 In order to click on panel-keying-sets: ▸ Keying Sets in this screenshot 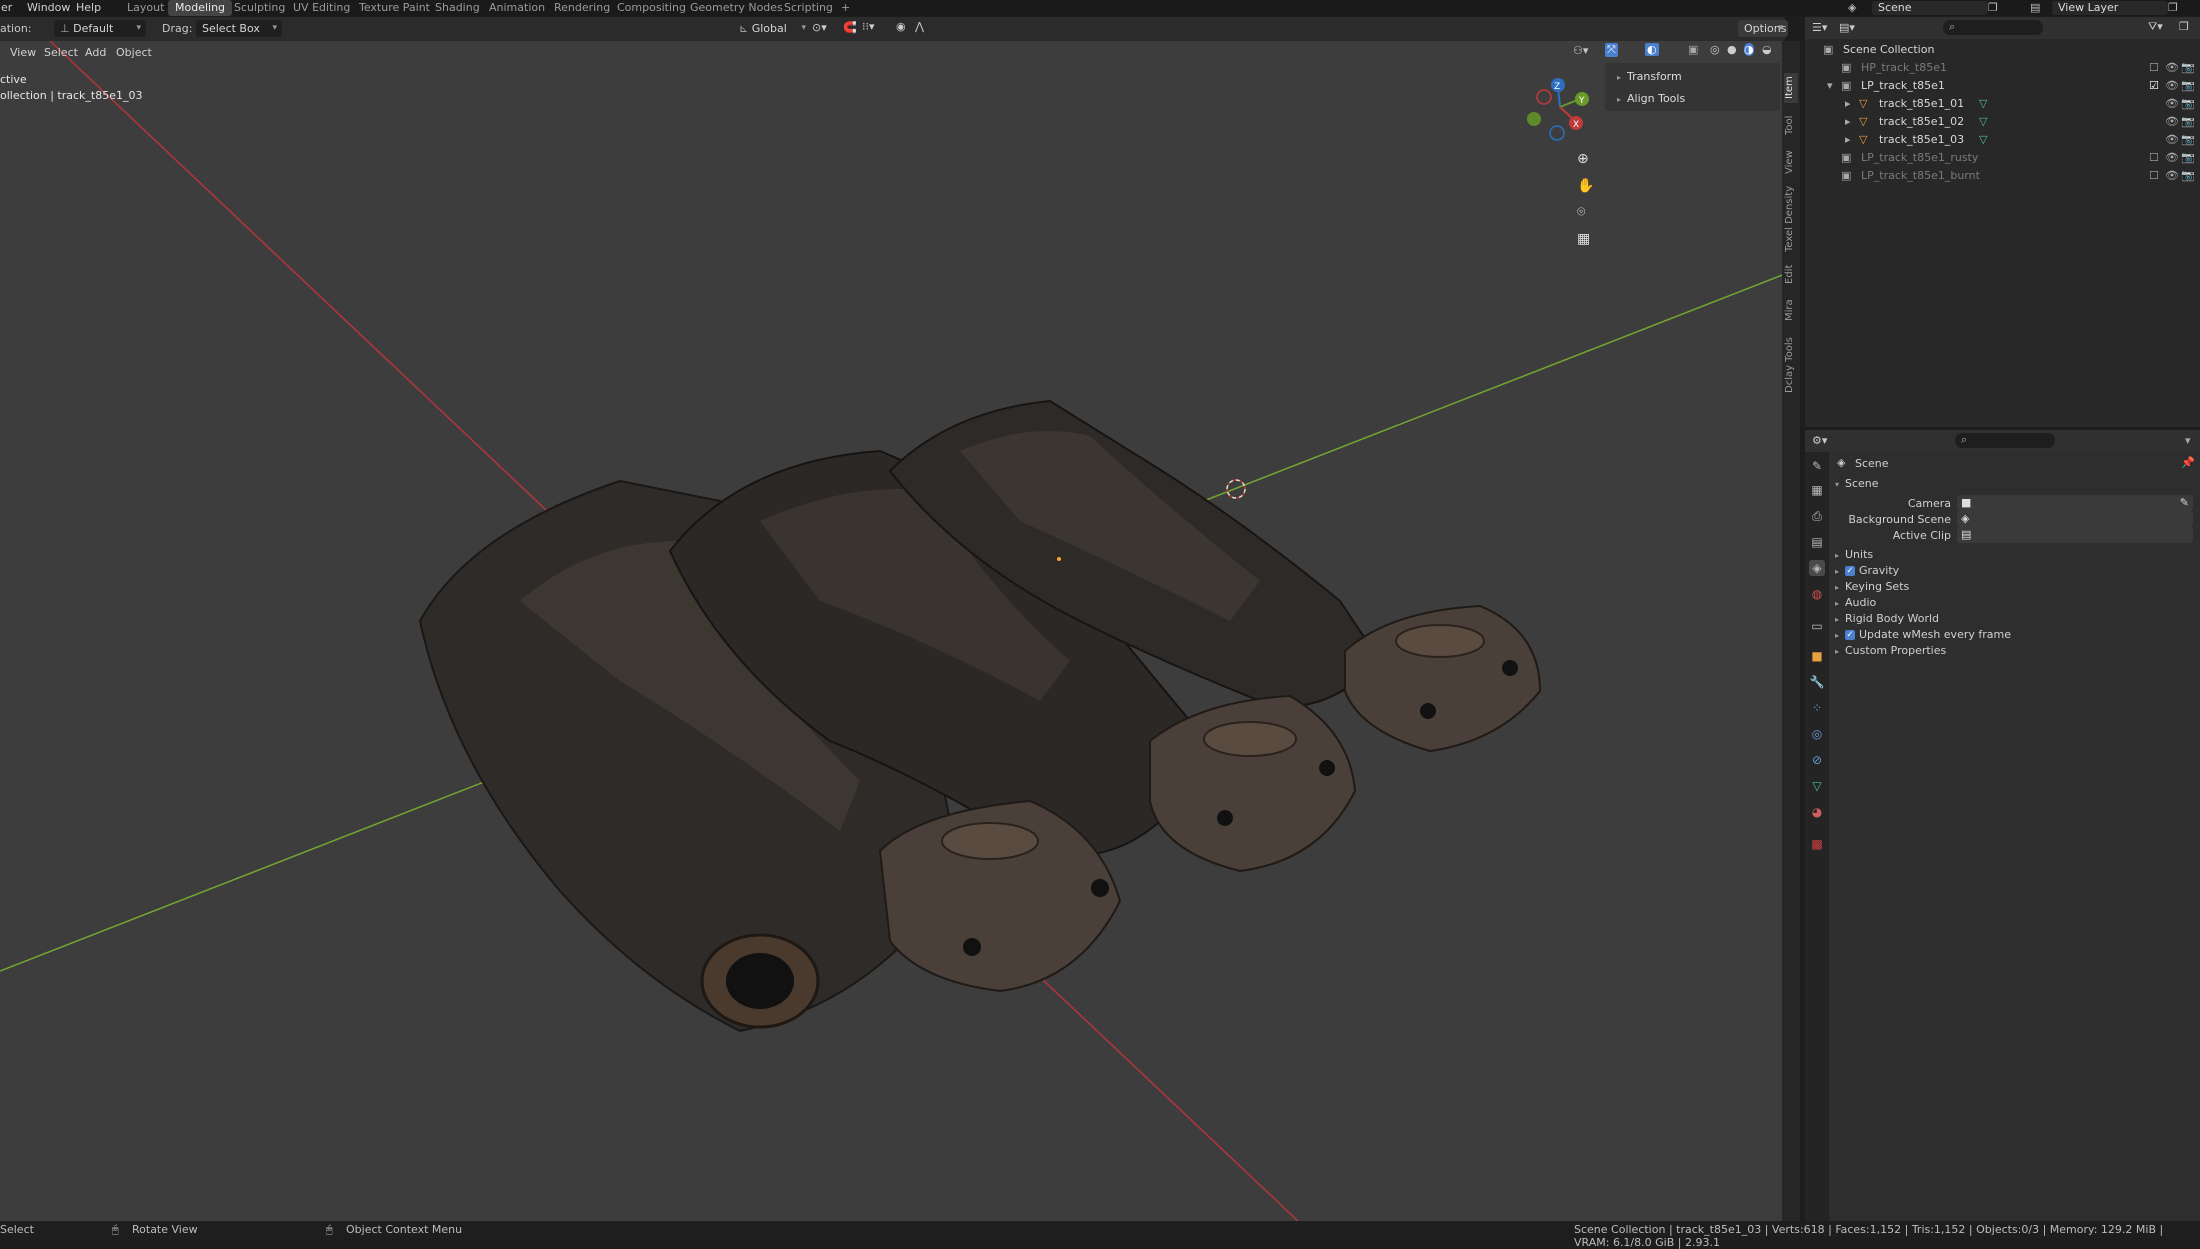, I will do `click(1872, 586)`.